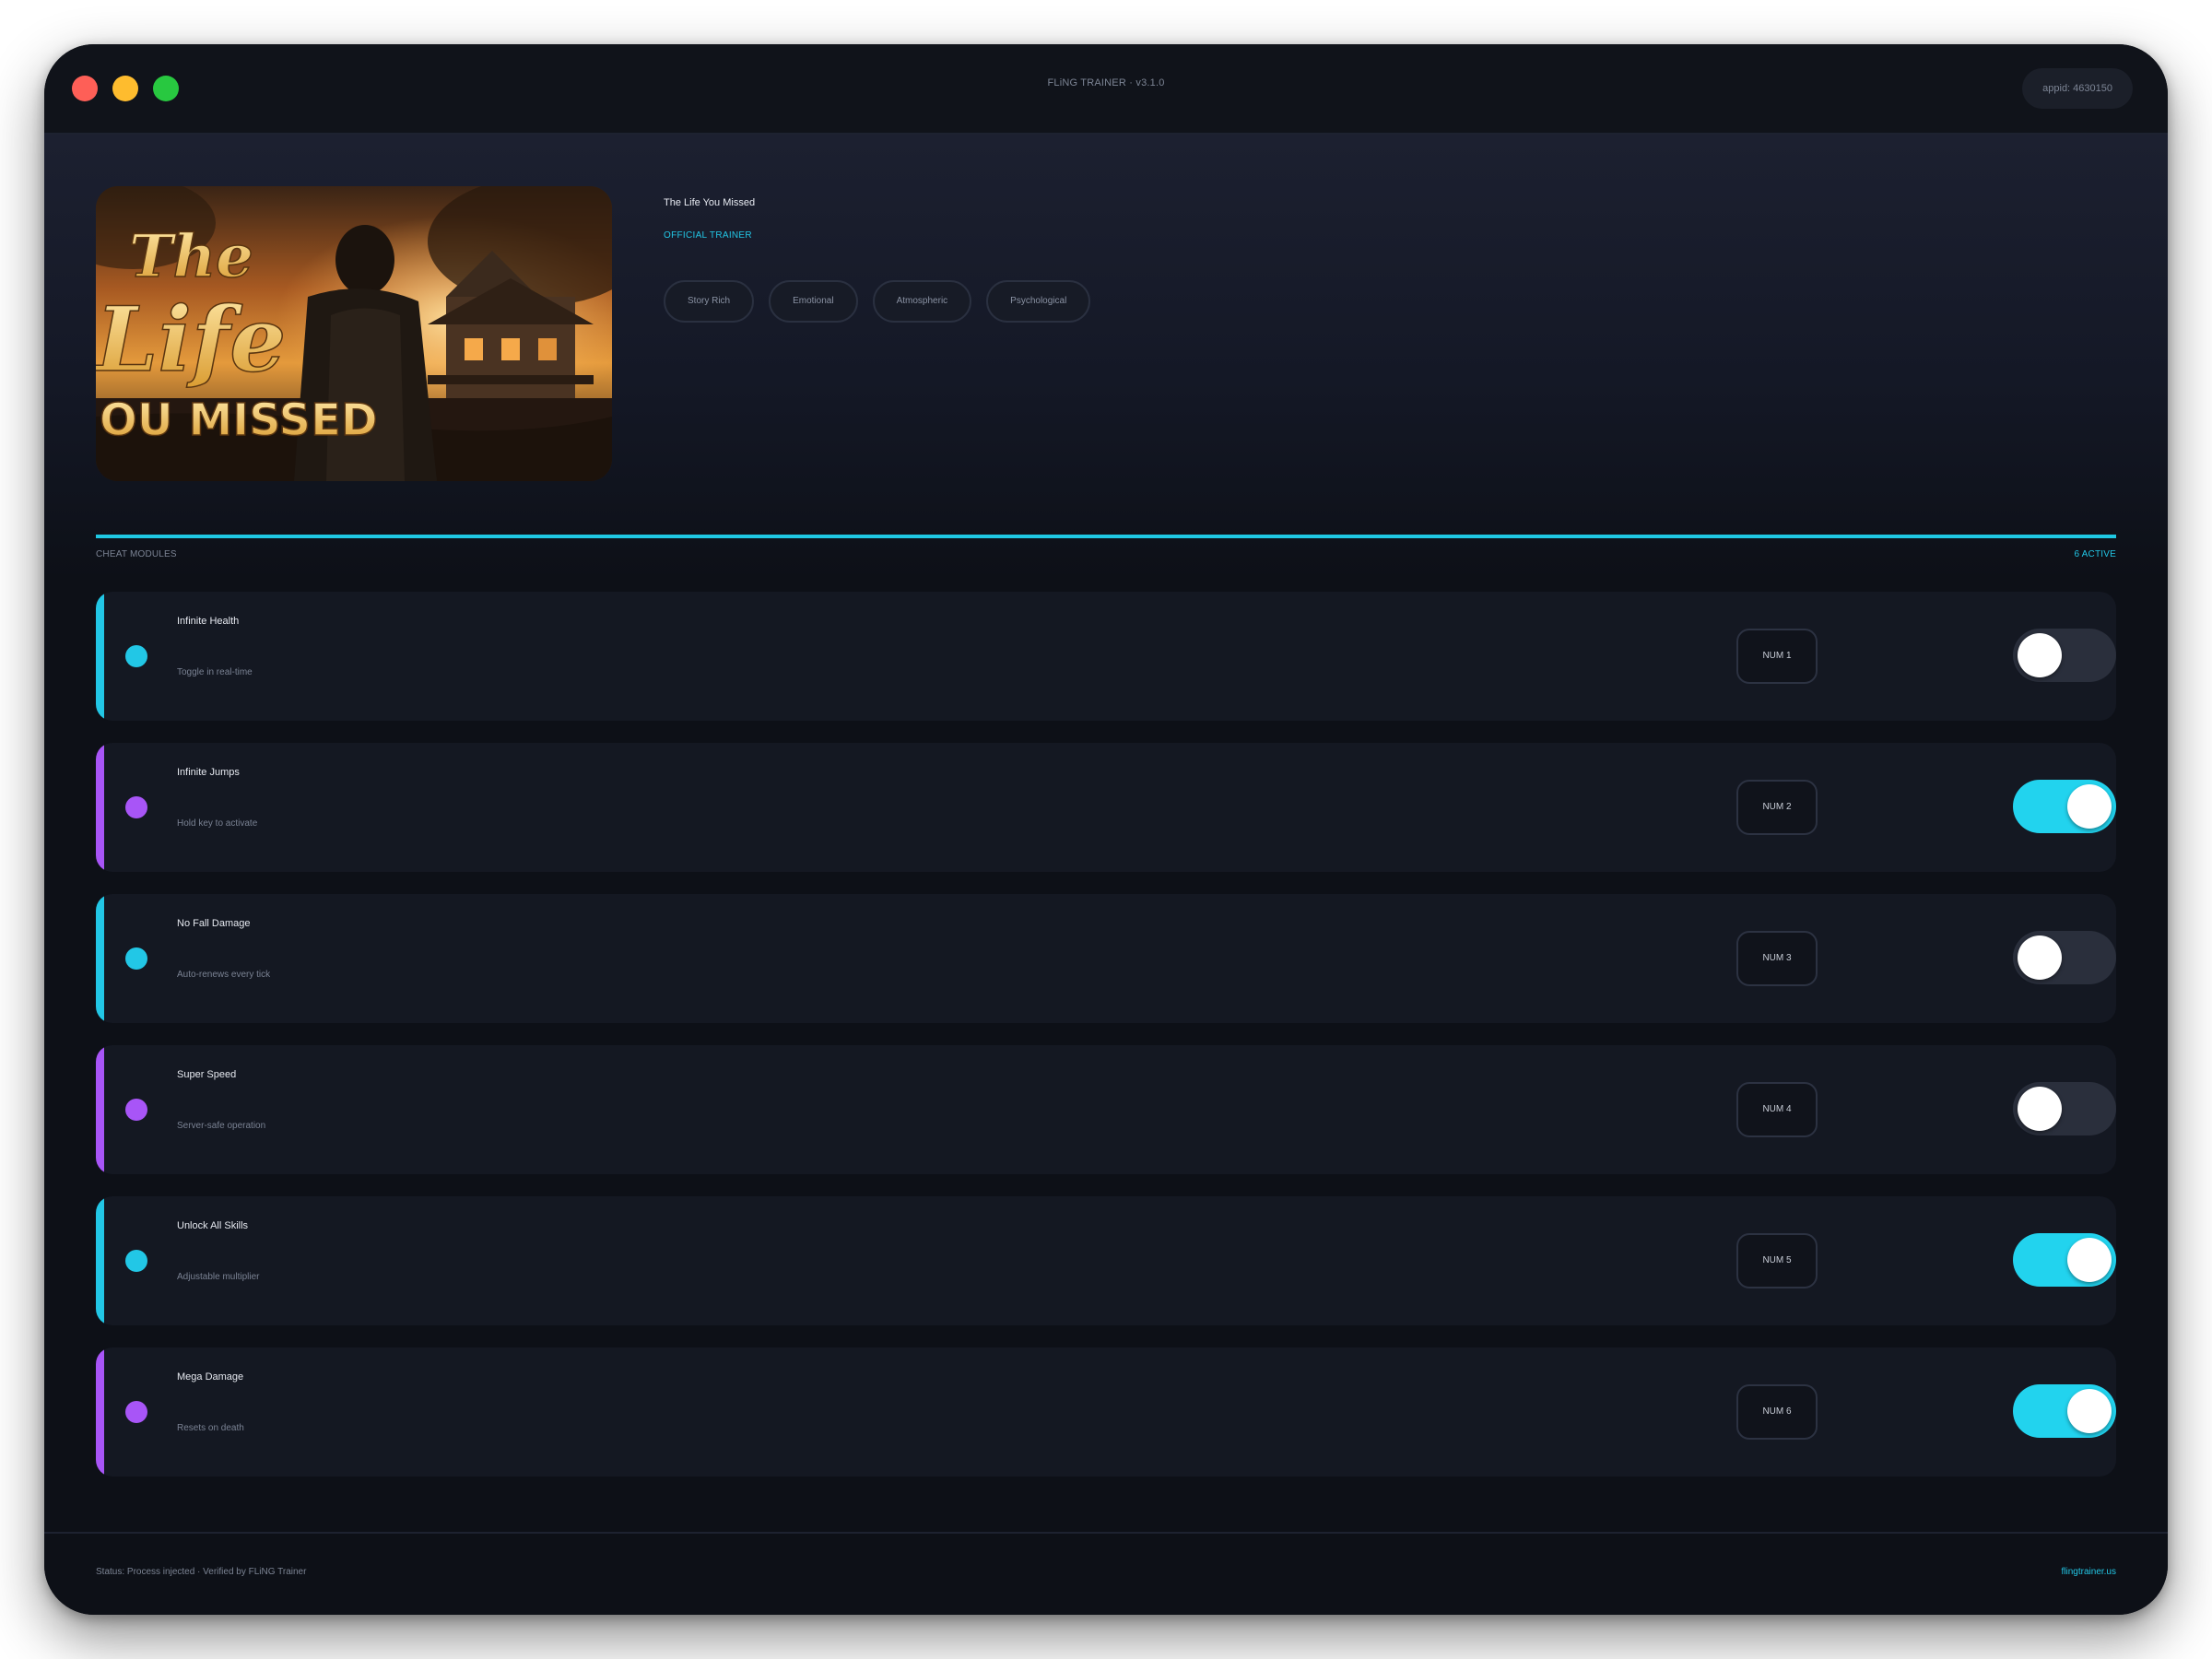  I want to click on window-title: FLiNG TRAINER · v3.1.0, so click(1106, 82).